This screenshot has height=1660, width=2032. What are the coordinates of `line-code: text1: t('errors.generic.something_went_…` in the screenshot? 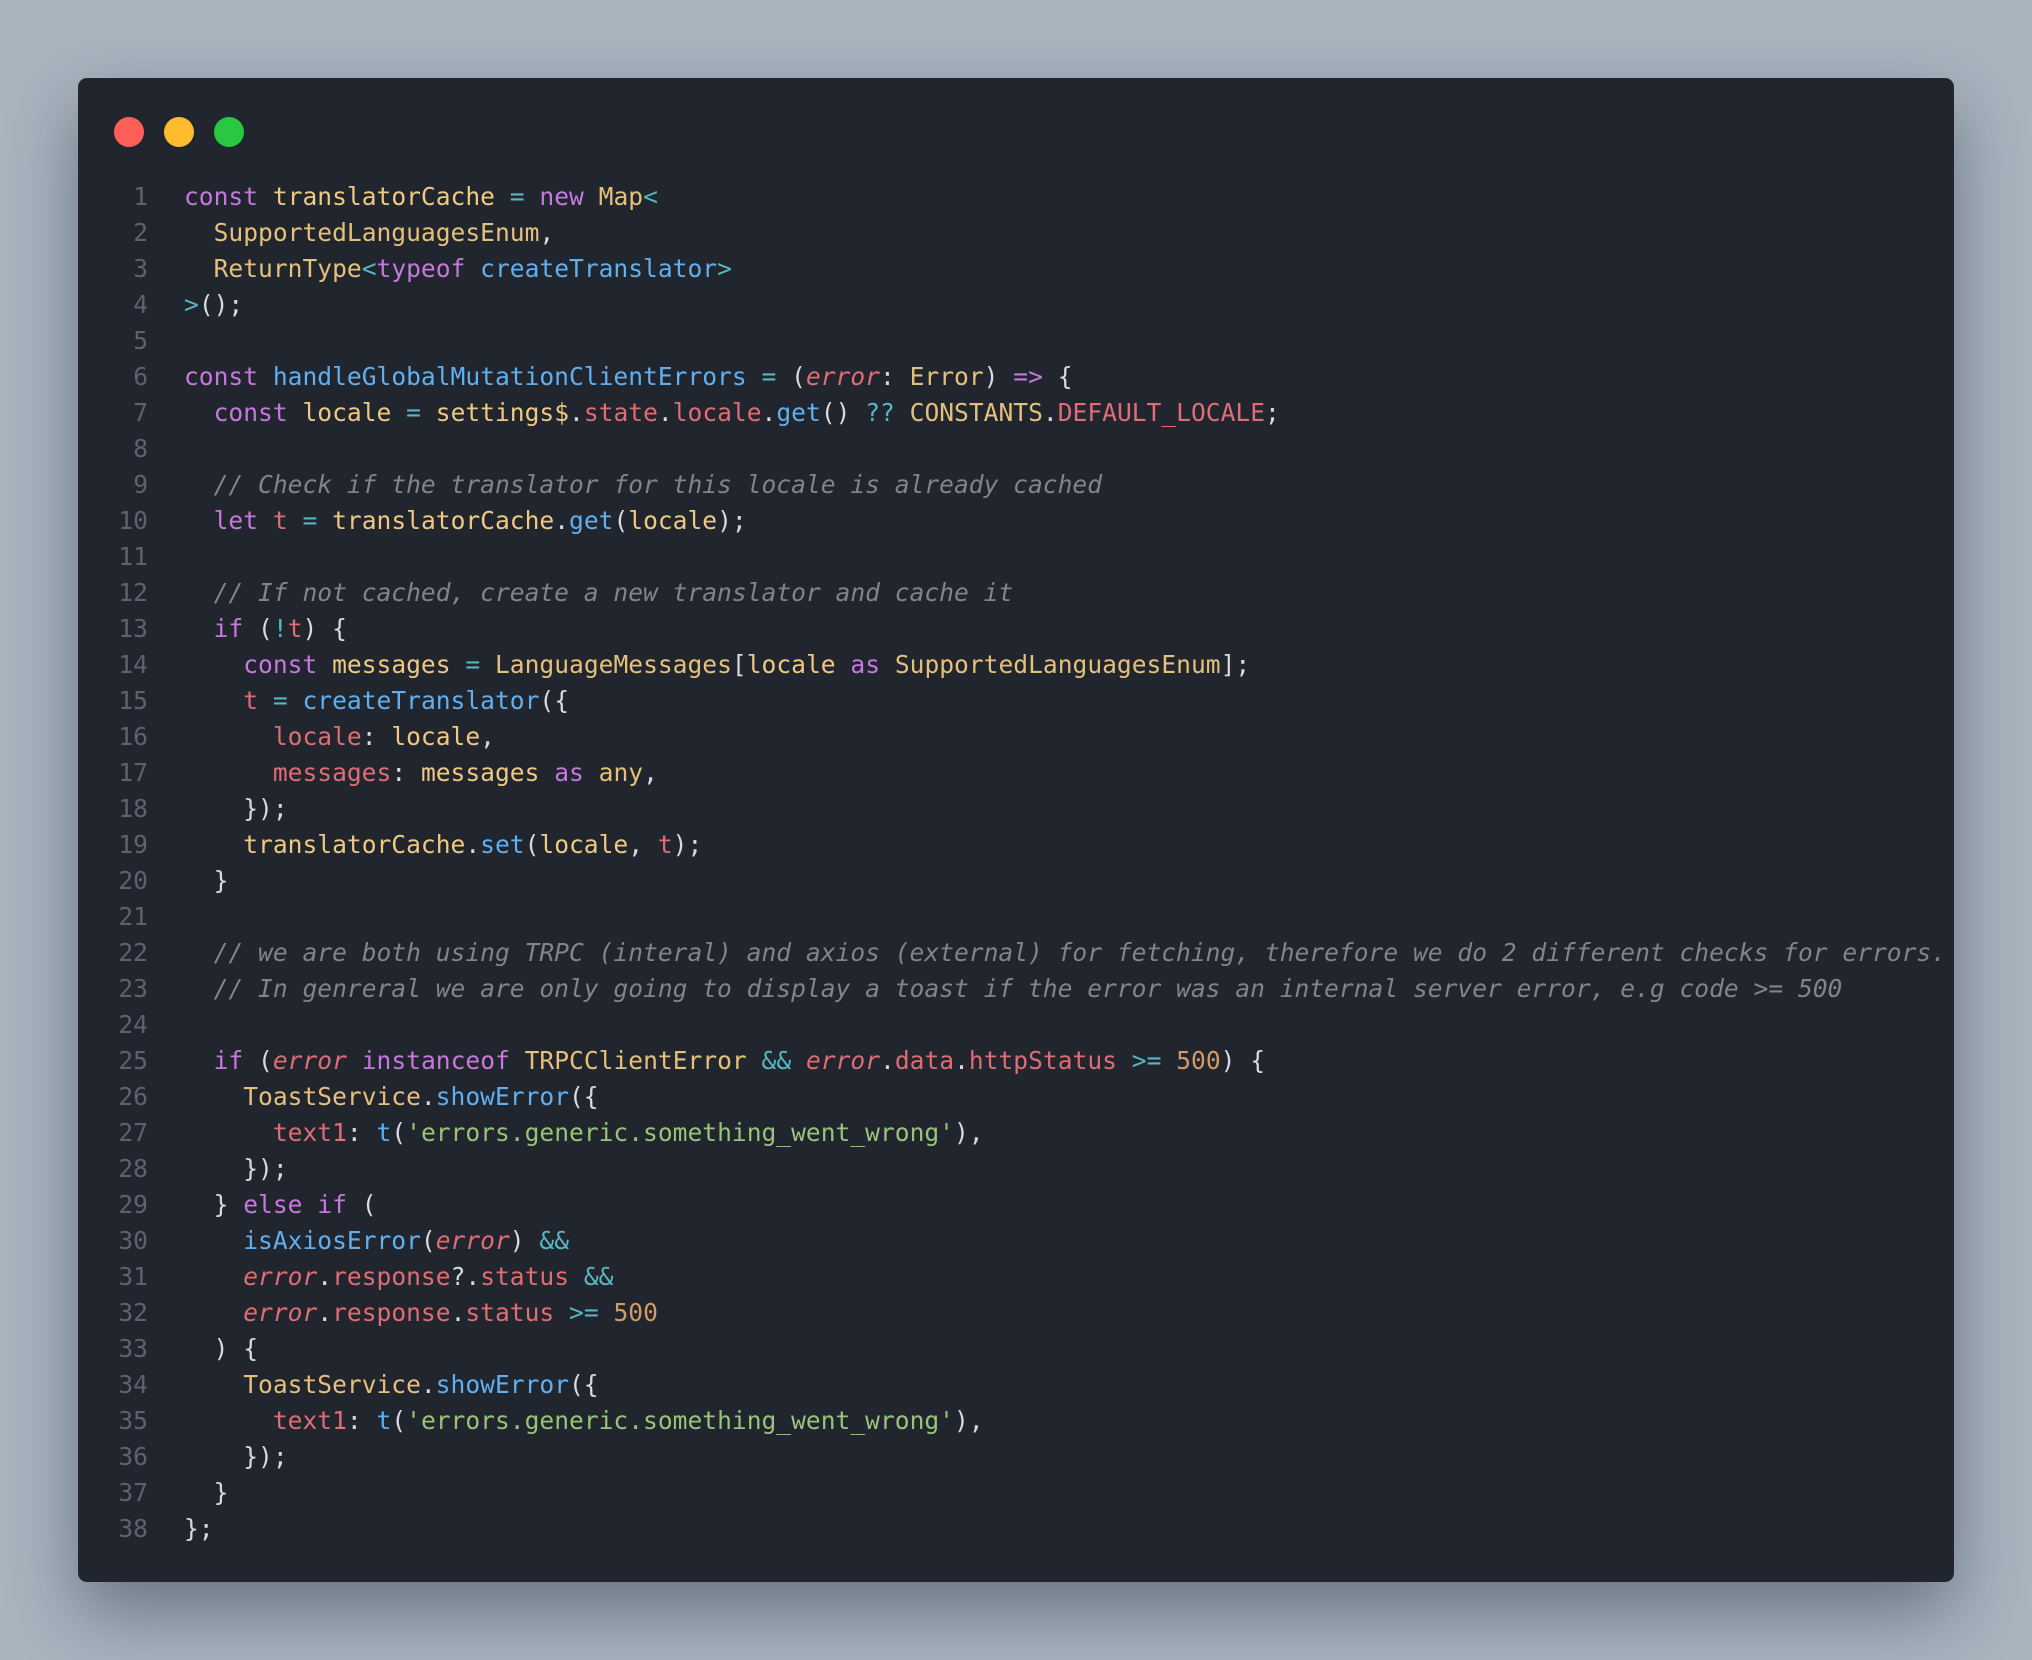 It's located at (584, 1133).